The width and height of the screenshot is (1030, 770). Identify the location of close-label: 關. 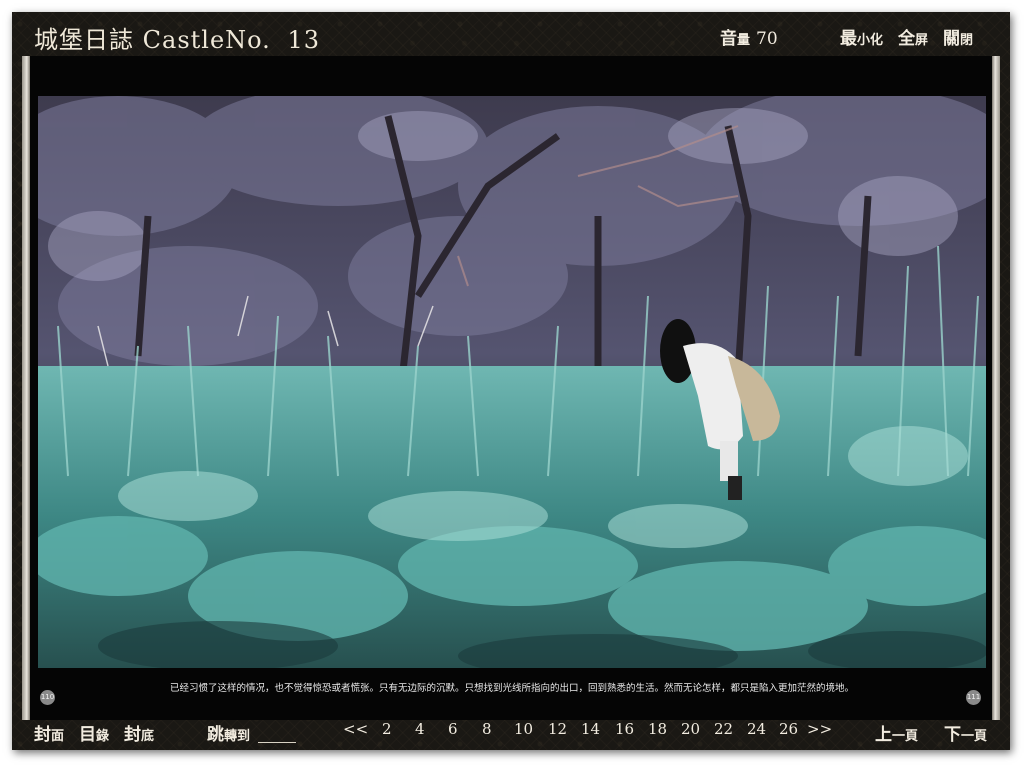
(951, 39).